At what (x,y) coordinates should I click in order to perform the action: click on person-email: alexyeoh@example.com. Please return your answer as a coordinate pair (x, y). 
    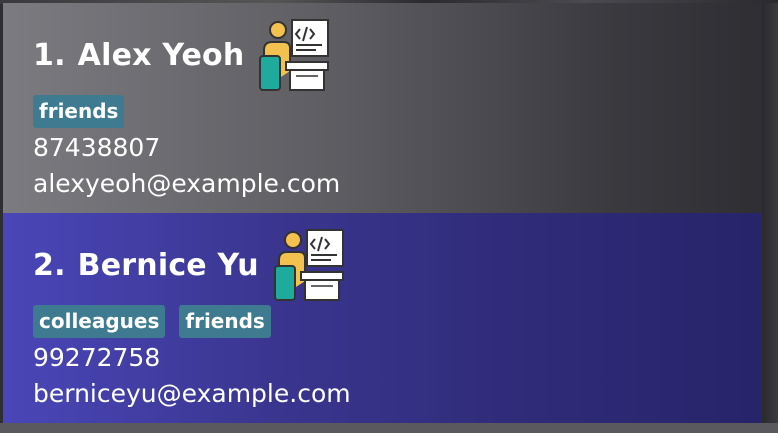
    Looking at the image, I should click on (187, 183).